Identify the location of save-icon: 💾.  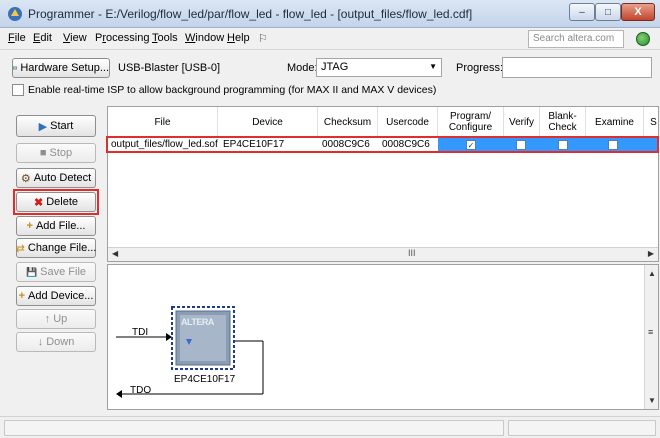
(31, 271).